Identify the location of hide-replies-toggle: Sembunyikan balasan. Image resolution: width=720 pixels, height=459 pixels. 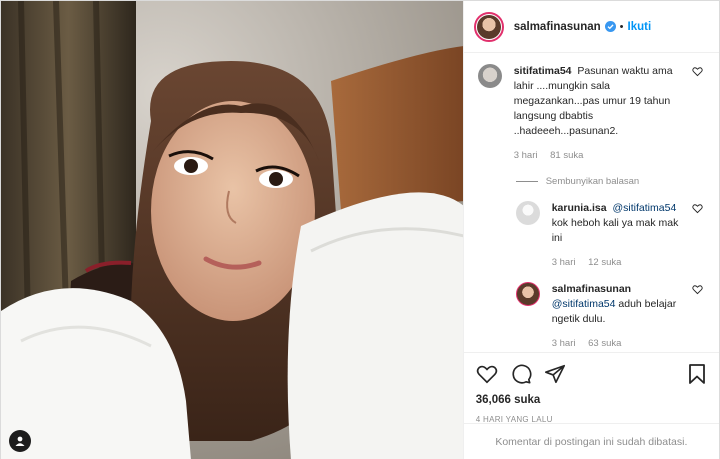
(611, 181).